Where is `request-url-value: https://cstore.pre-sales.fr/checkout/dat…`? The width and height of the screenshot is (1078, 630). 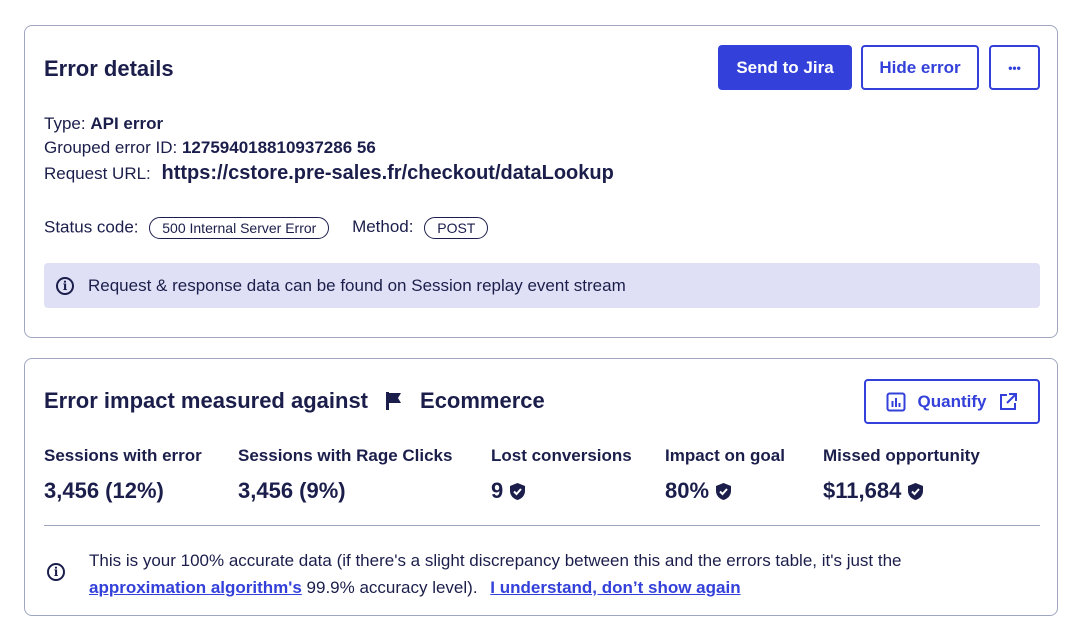 request-url-value: https://cstore.pre-sales.fr/checkout/dat… is located at coordinates (387, 173).